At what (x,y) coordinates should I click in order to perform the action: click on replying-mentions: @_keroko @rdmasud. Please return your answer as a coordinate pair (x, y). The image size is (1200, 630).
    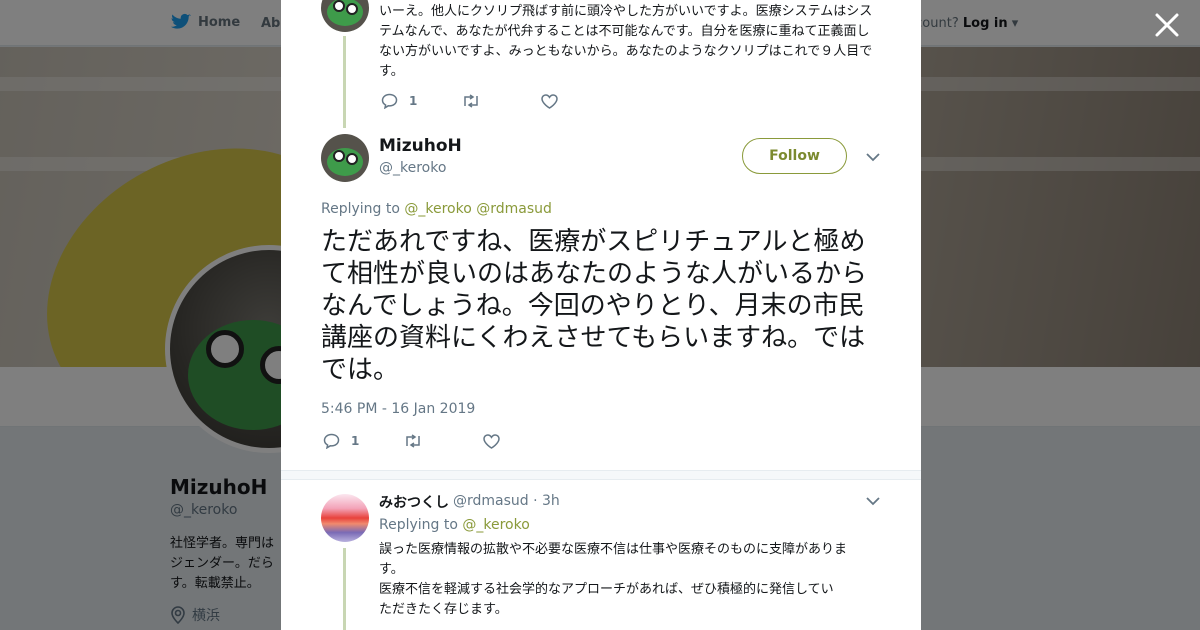
    Looking at the image, I should click on (478, 209).